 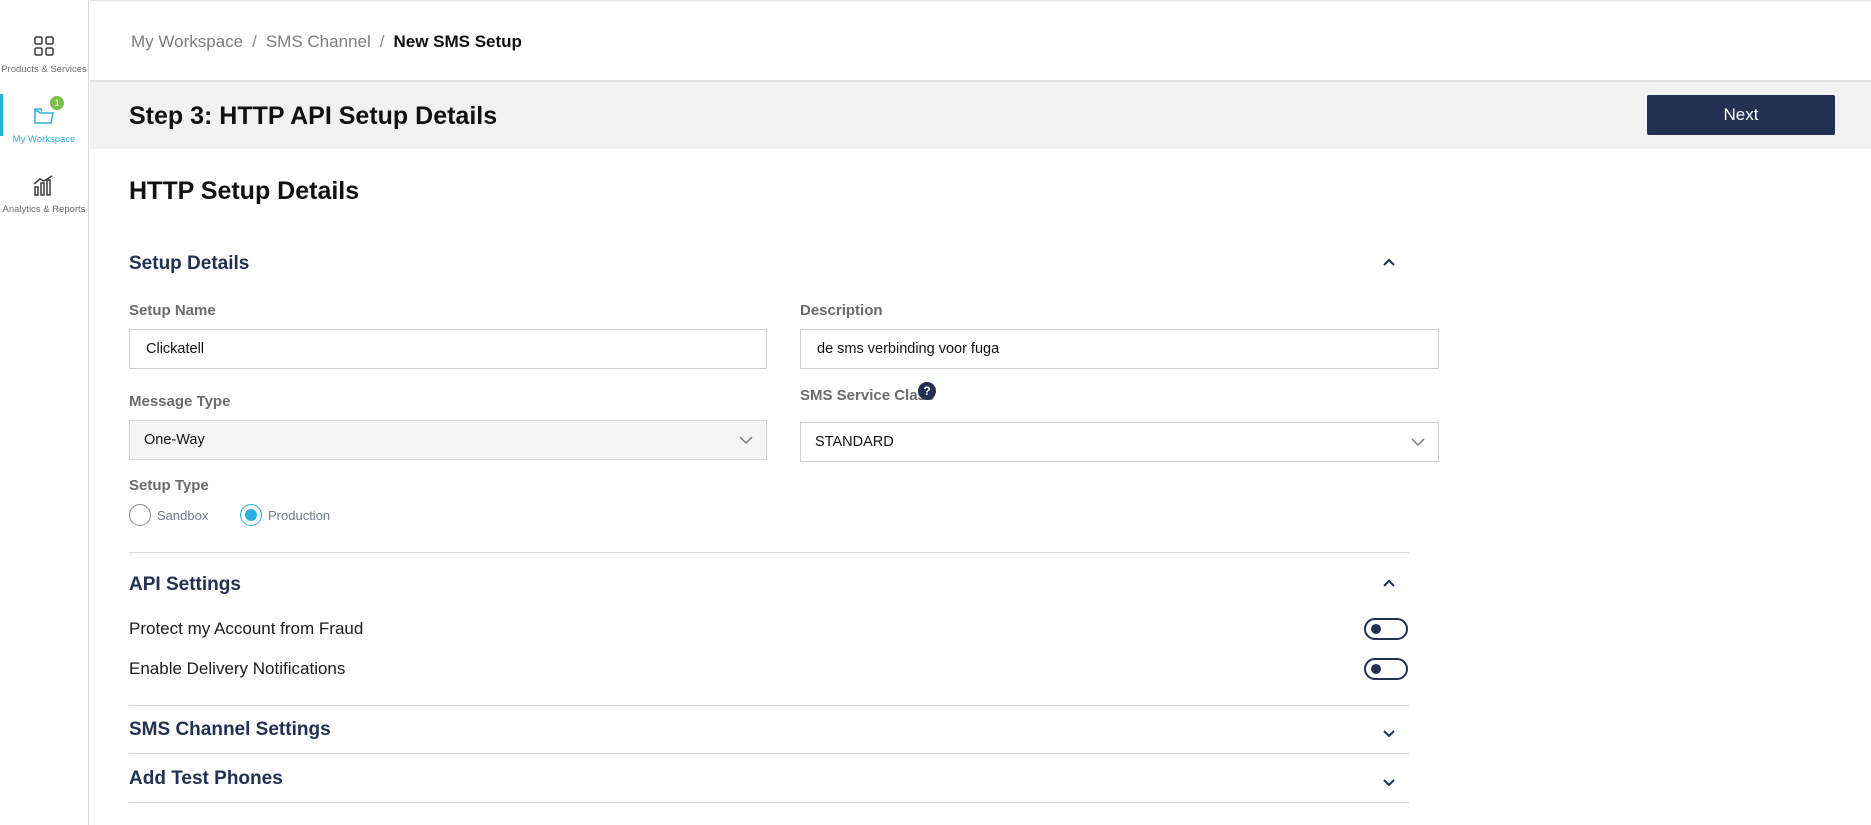 I want to click on sms-service-class-label: SMS Service Class, so click(x=867, y=395).